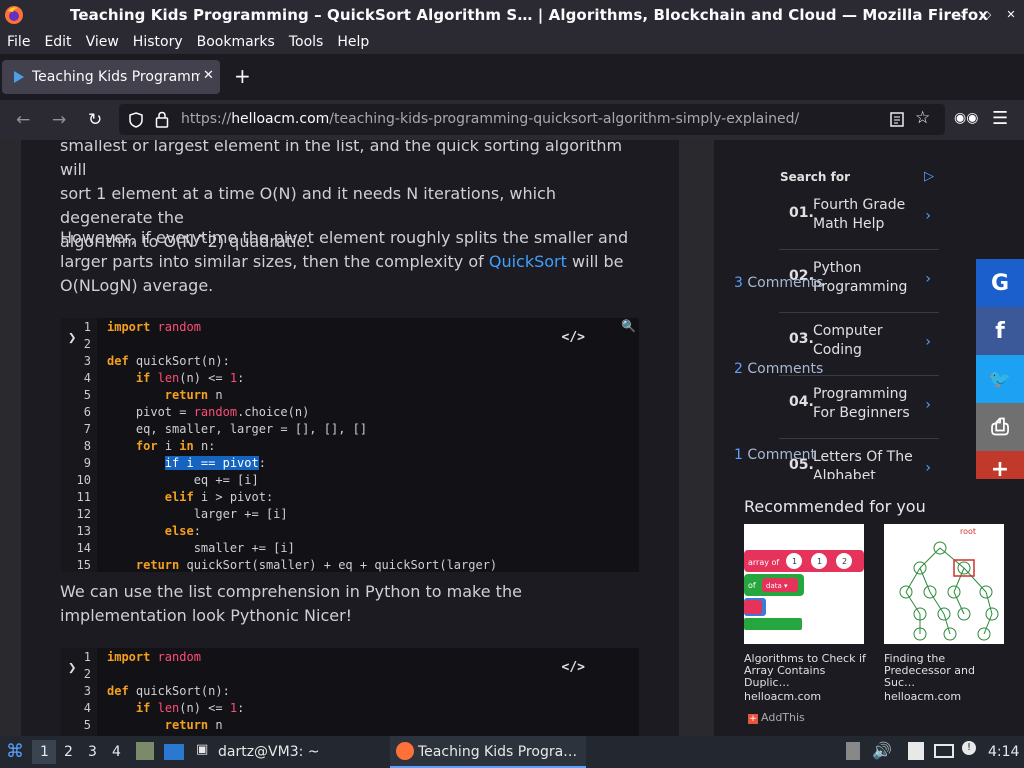 The width and height of the screenshot is (1024, 768). Describe the element at coordinates (202, 749) in the screenshot. I see `terminal-icon: ▣` at that location.